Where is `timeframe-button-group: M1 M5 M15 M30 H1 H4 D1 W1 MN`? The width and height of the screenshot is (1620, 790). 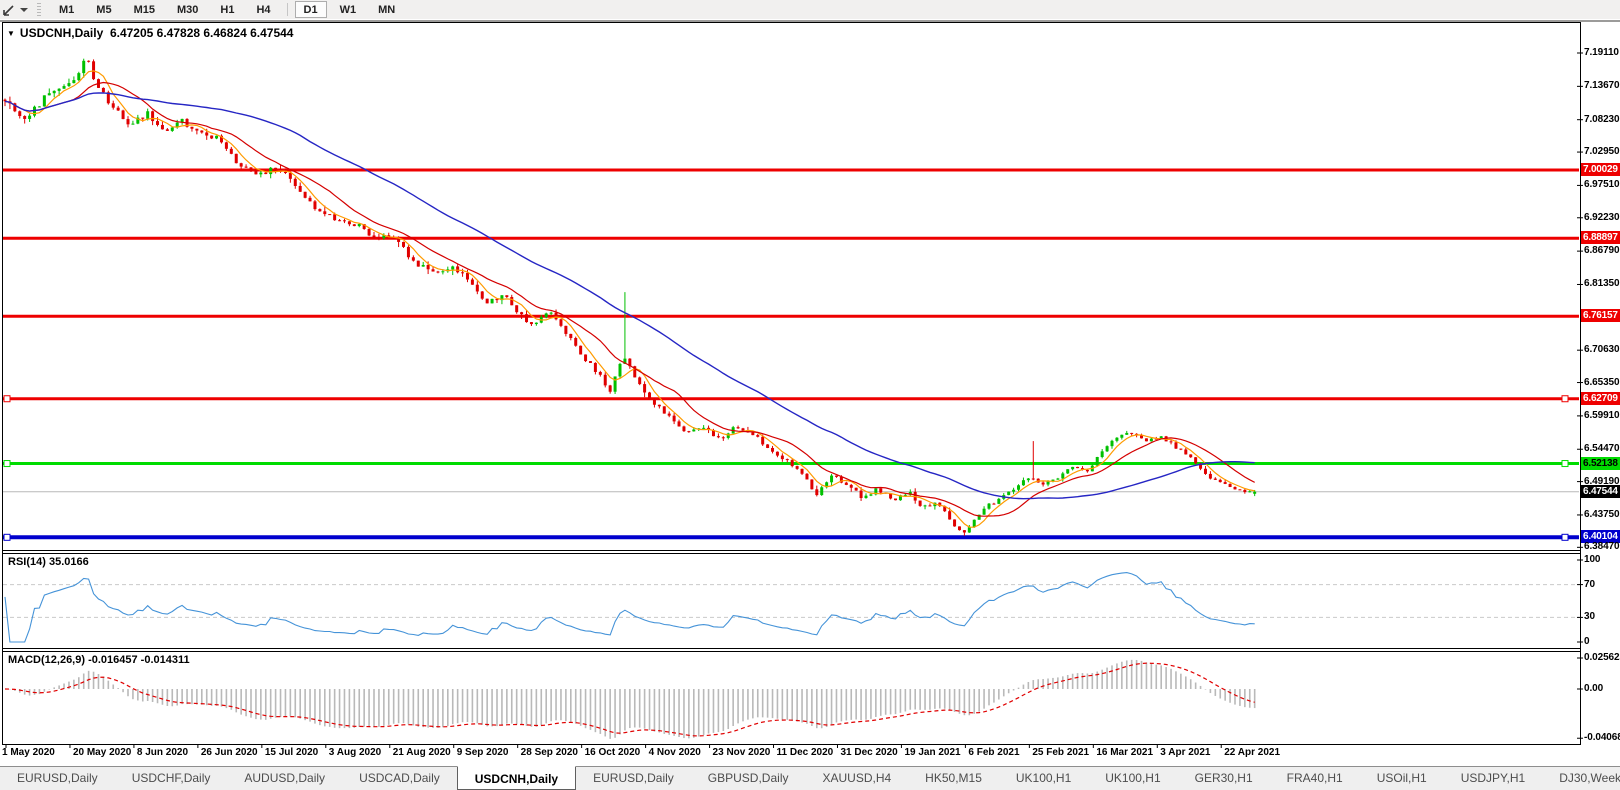
timeframe-button-group: M1 M5 M15 M30 H1 H4 D1 W1 MN is located at coordinates (227, 9).